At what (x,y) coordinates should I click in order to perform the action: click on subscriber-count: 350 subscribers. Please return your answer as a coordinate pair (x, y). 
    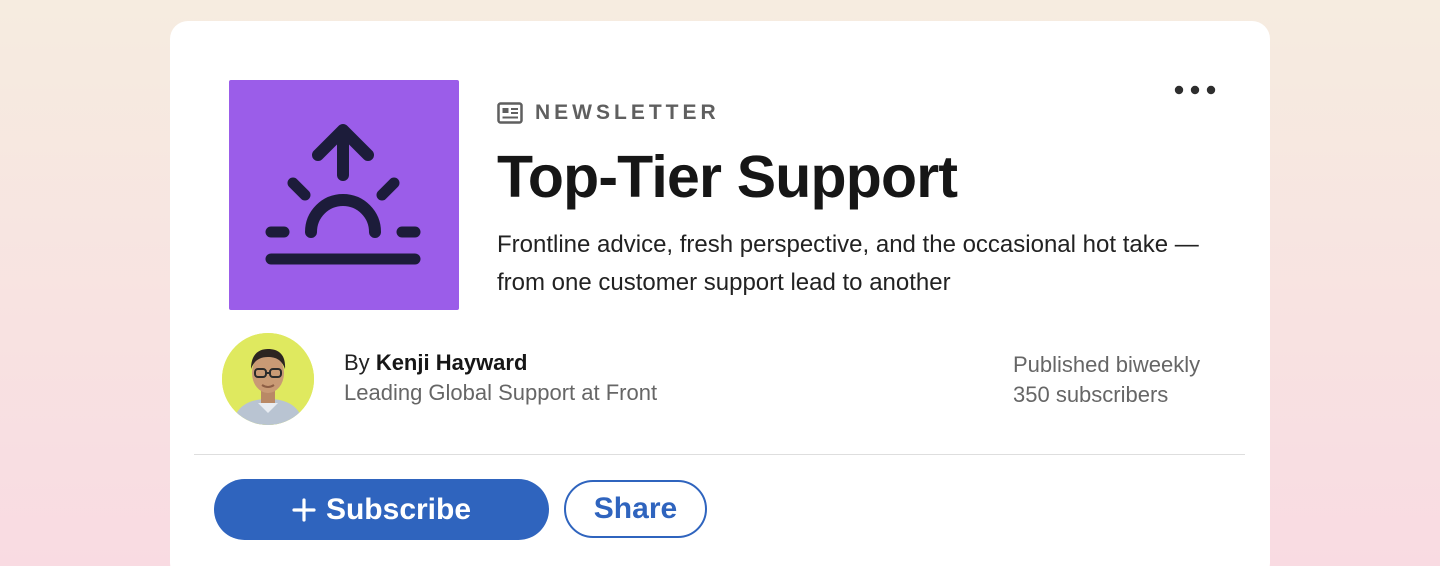
    Looking at the image, I should click on (1091, 394).